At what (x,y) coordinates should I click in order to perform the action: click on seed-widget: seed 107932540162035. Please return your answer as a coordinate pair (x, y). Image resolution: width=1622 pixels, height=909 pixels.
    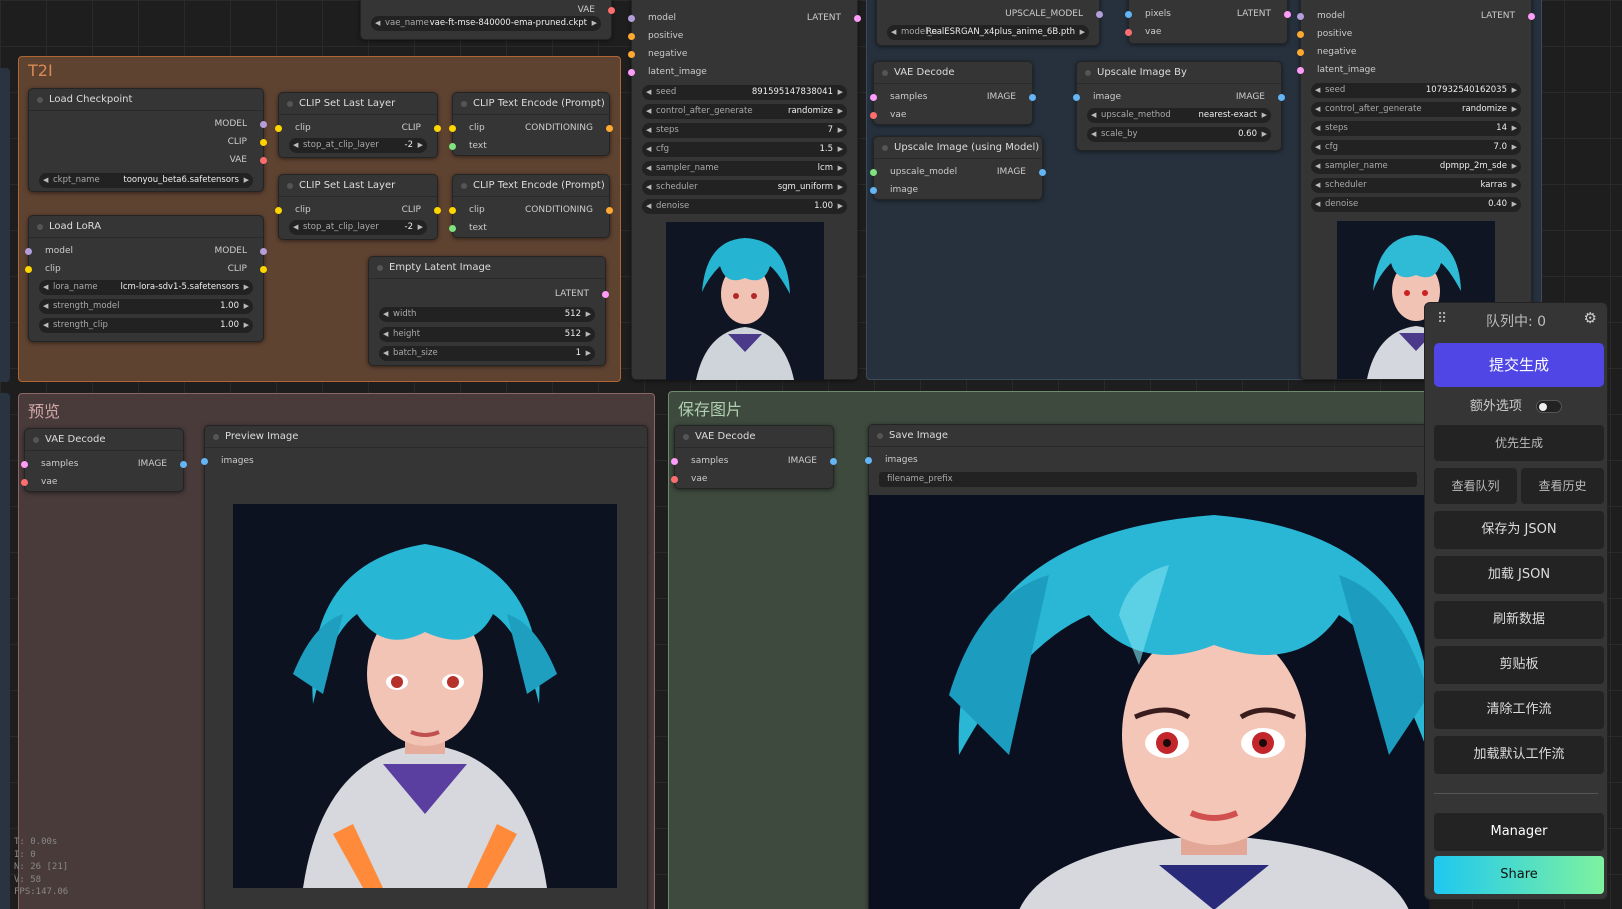
    Looking at the image, I should click on (1416, 90).